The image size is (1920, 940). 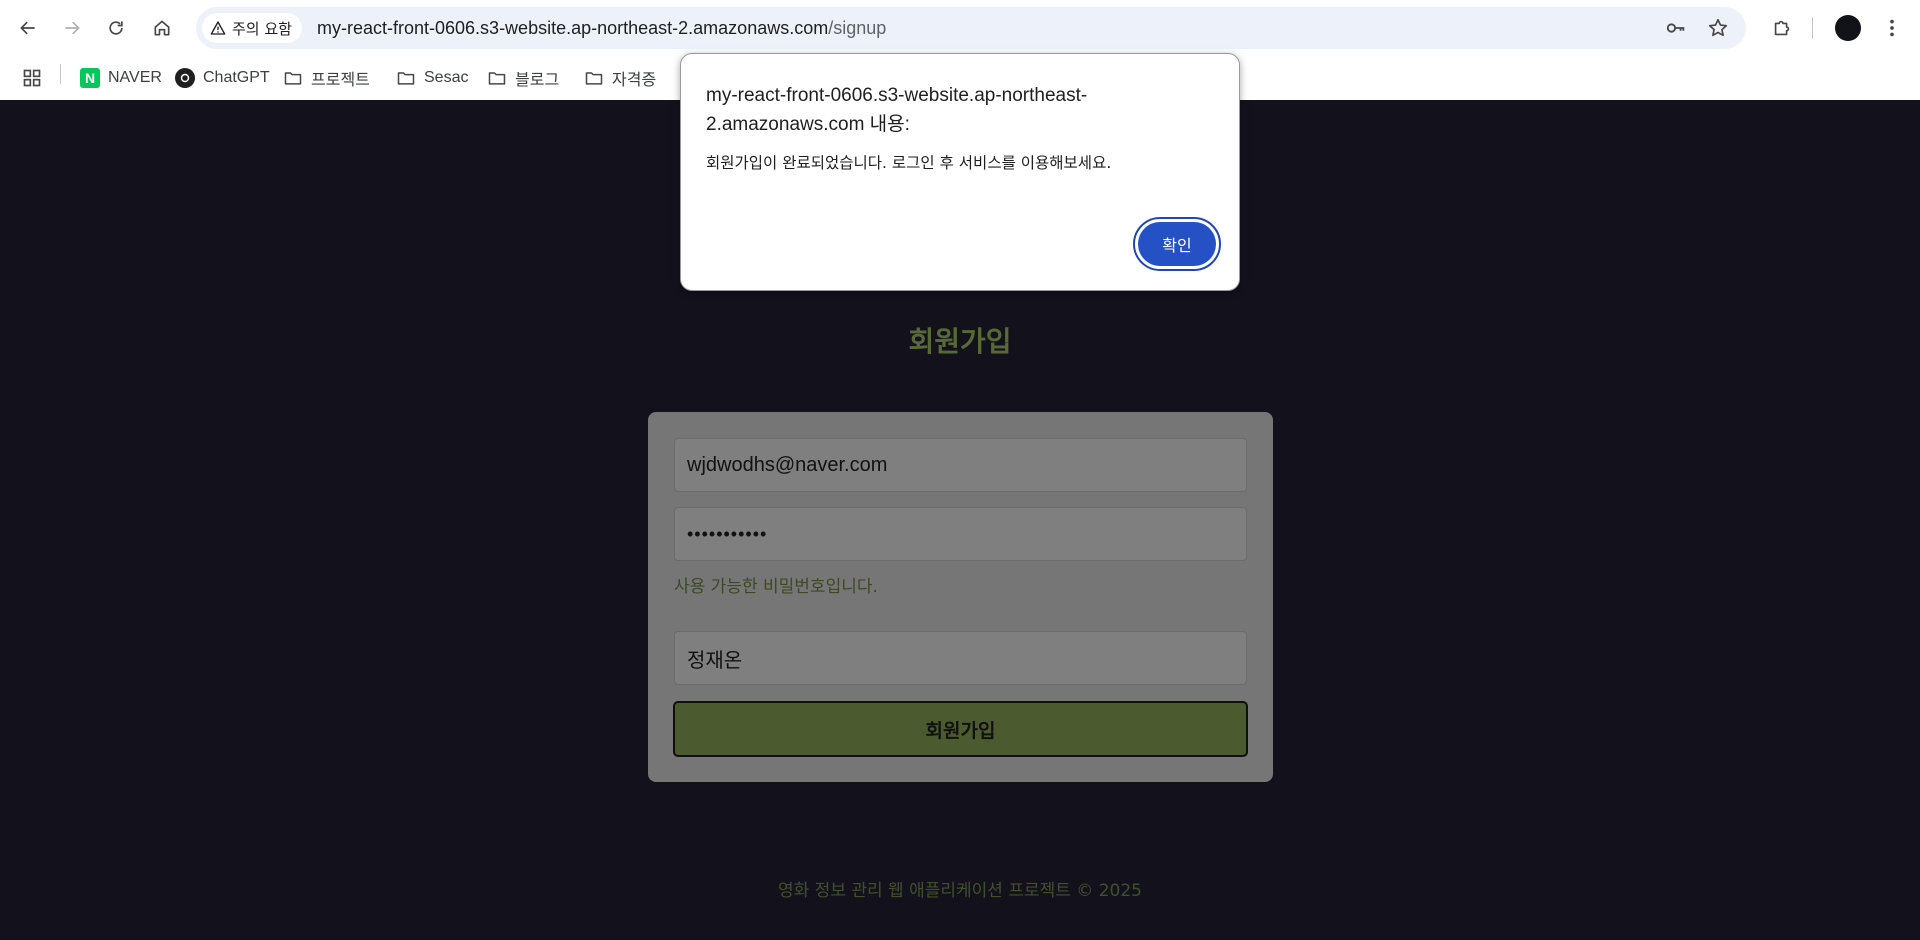 I want to click on dialog-ok-button: 확인, so click(x=1177, y=244).